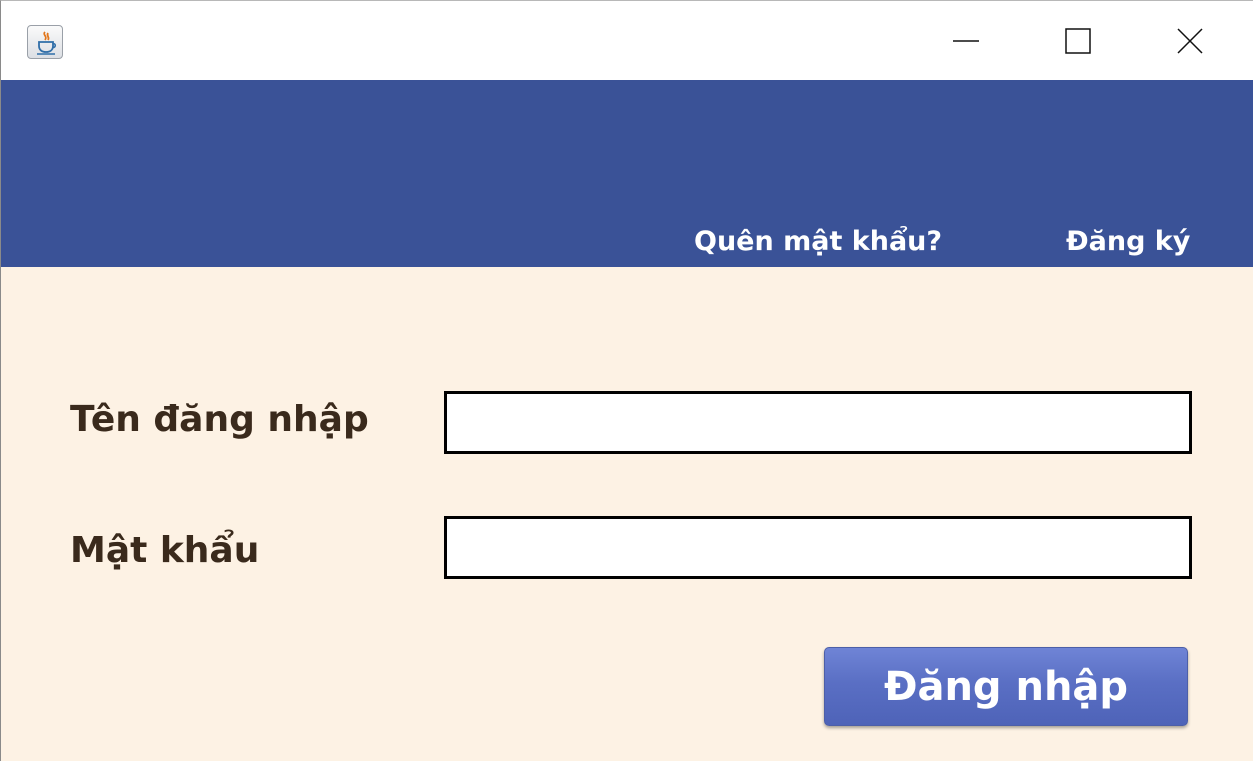 The height and width of the screenshot is (761, 1253). I want to click on username-label: Tên đăng nhập, so click(219, 419).